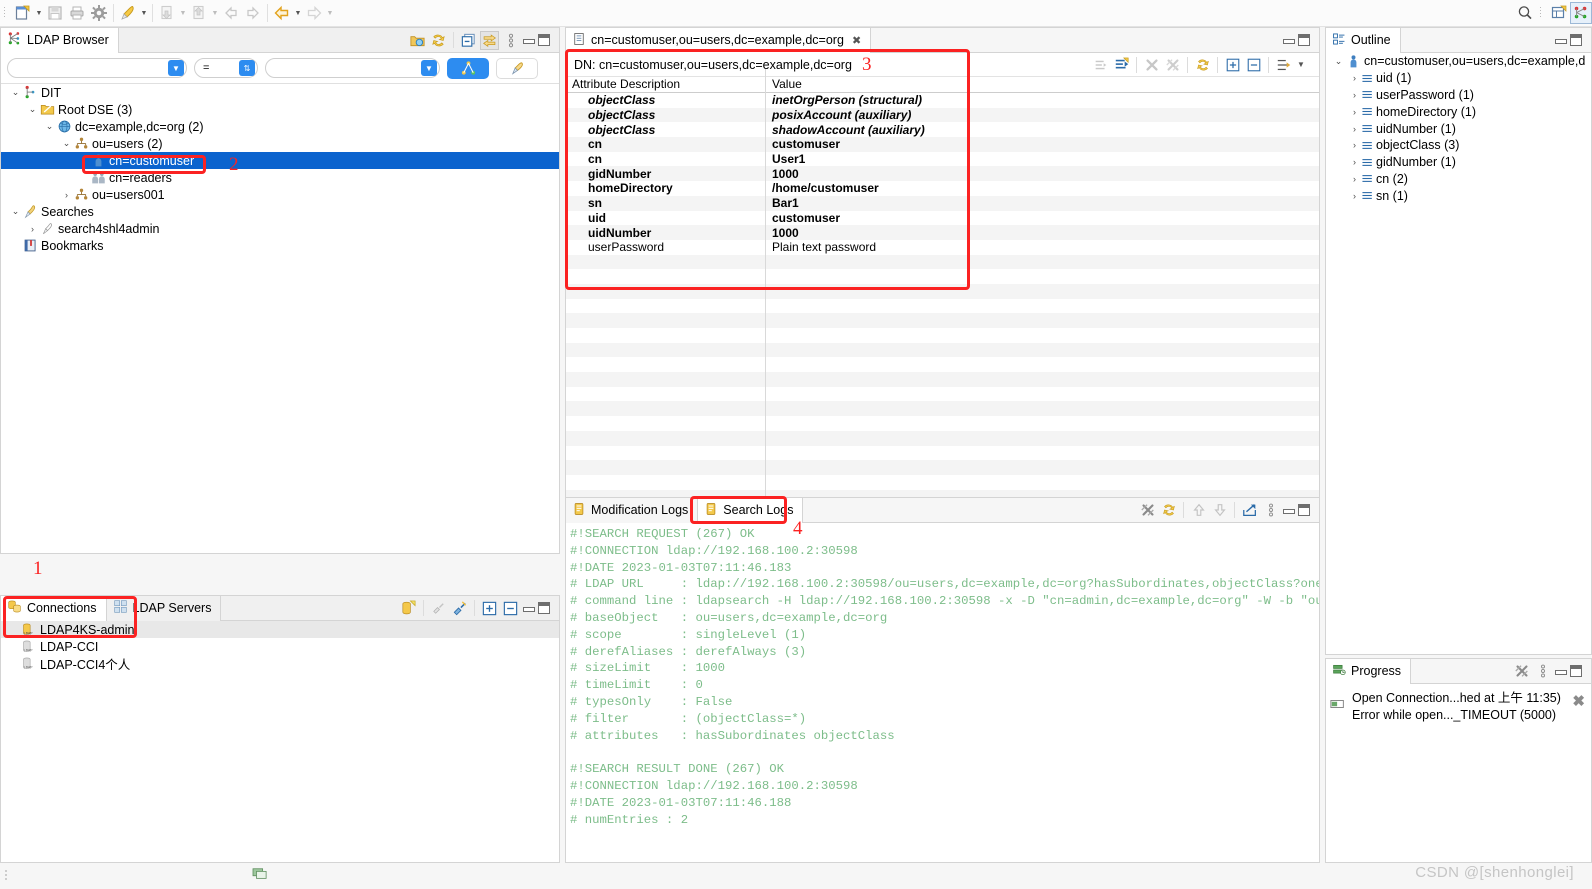  What do you see at coordinates (468, 68) in the screenshot?
I see `apply-filter-button` at bounding box center [468, 68].